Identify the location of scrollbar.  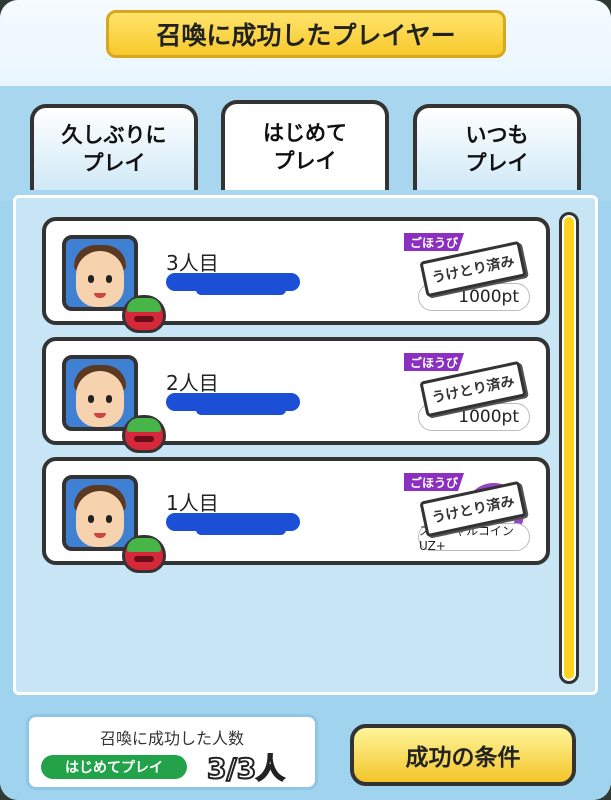
(569, 448).